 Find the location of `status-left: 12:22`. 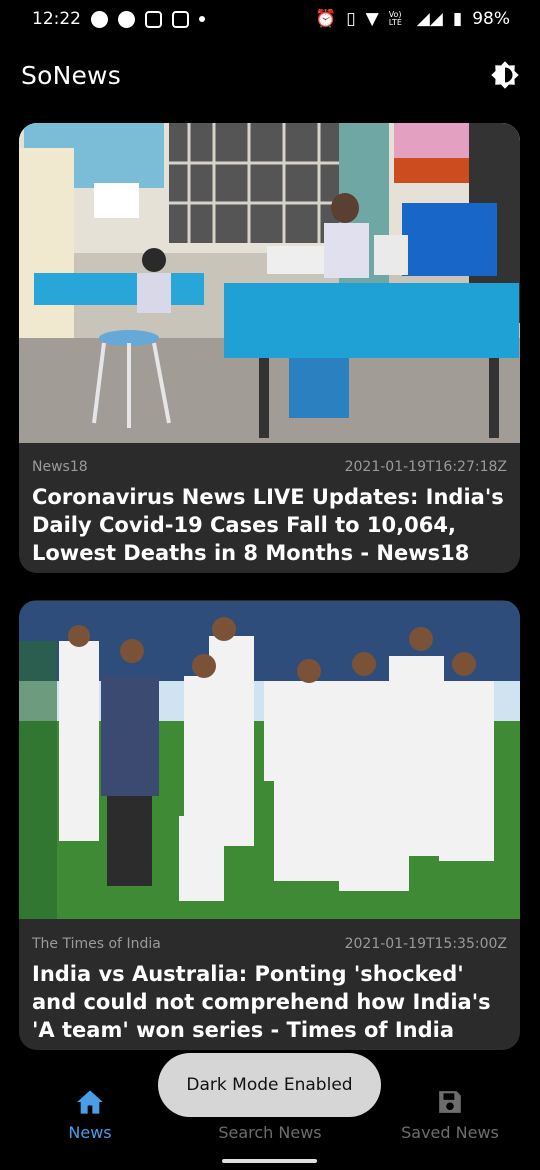

status-left: 12:22 is located at coordinates (118, 19).